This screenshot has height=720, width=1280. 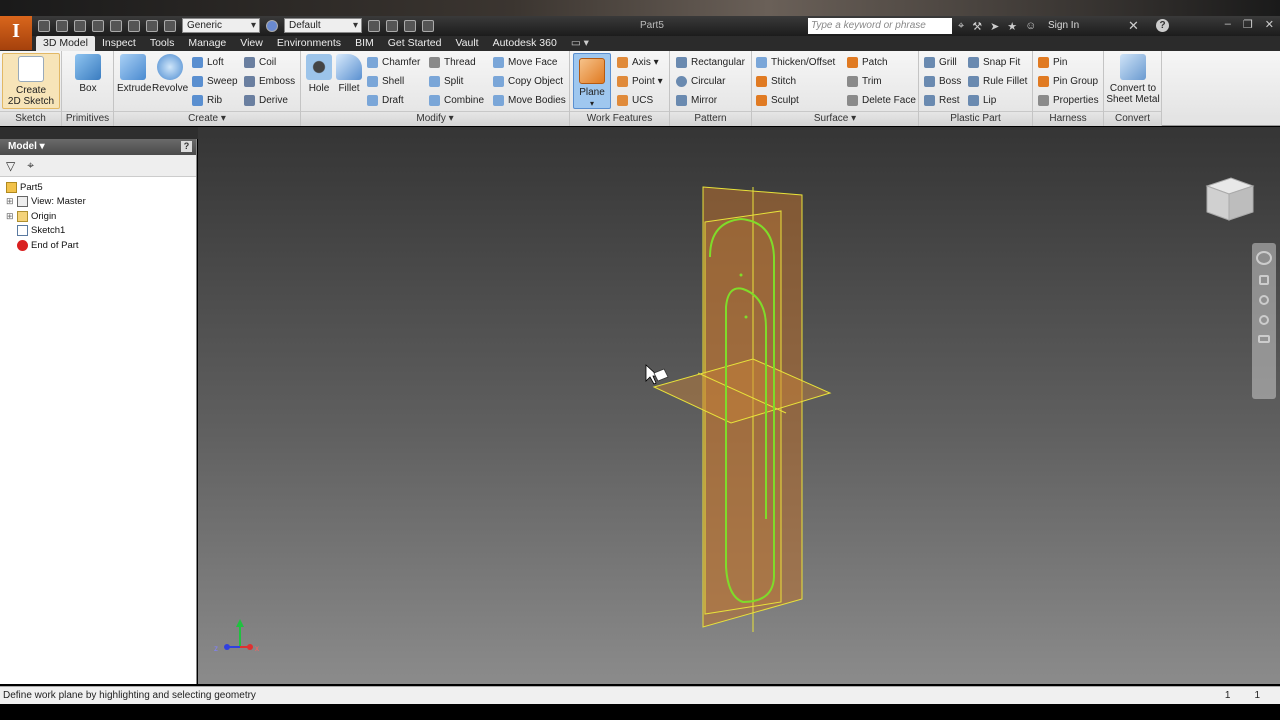 What do you see at coordinates (1229, 198) in the screenshot?
I see `viewcube` at bounding box center [1229, 198].